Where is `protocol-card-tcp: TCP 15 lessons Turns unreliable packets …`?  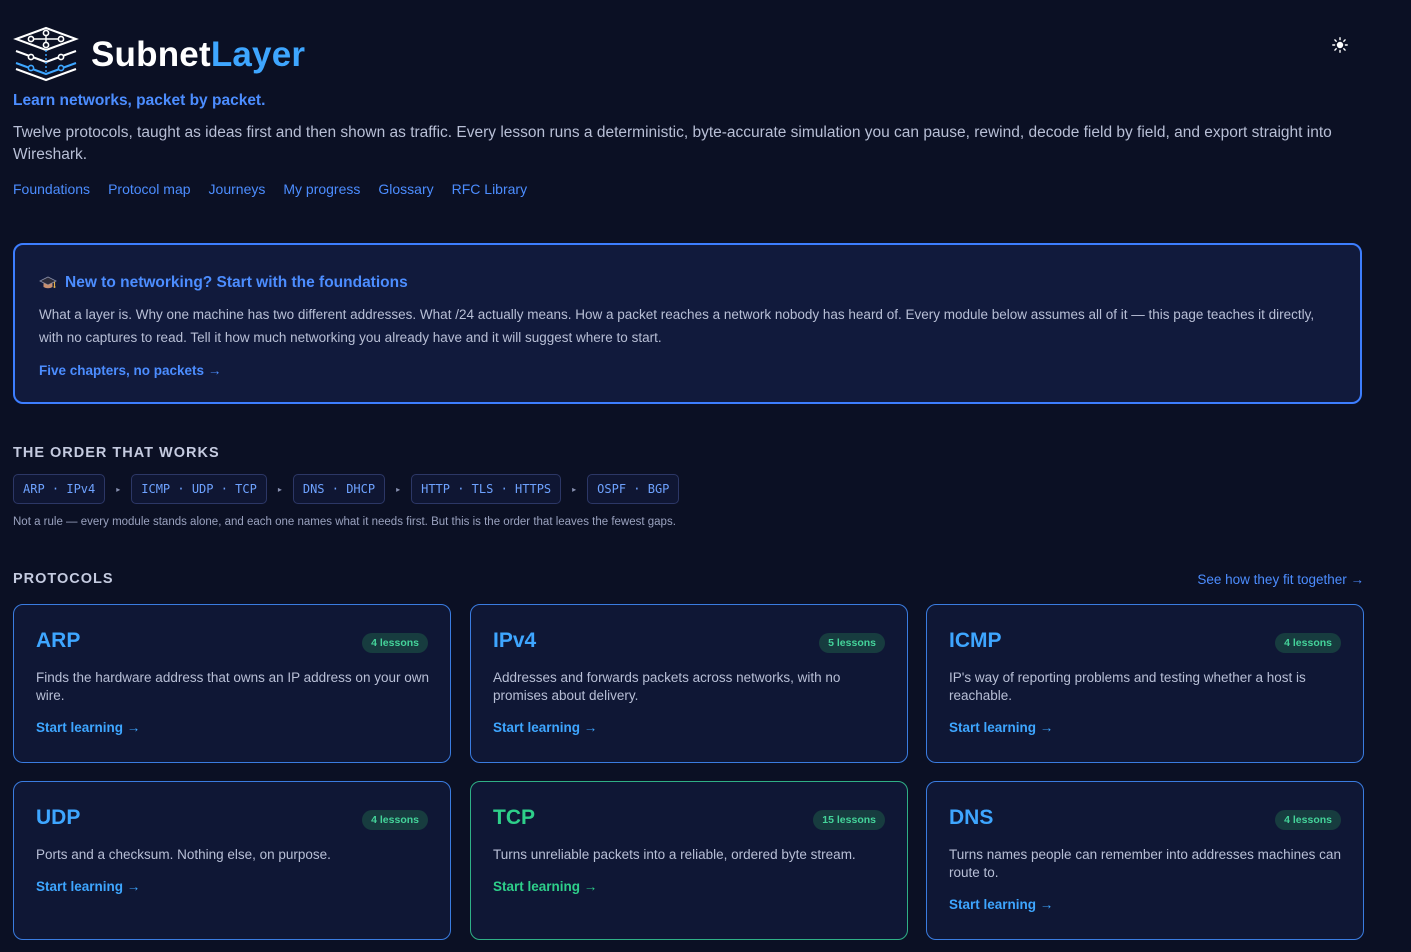
protocol-card-tcp: TCP 15 lessons Turns unreliable packets … is located at coordinates (689, 860).